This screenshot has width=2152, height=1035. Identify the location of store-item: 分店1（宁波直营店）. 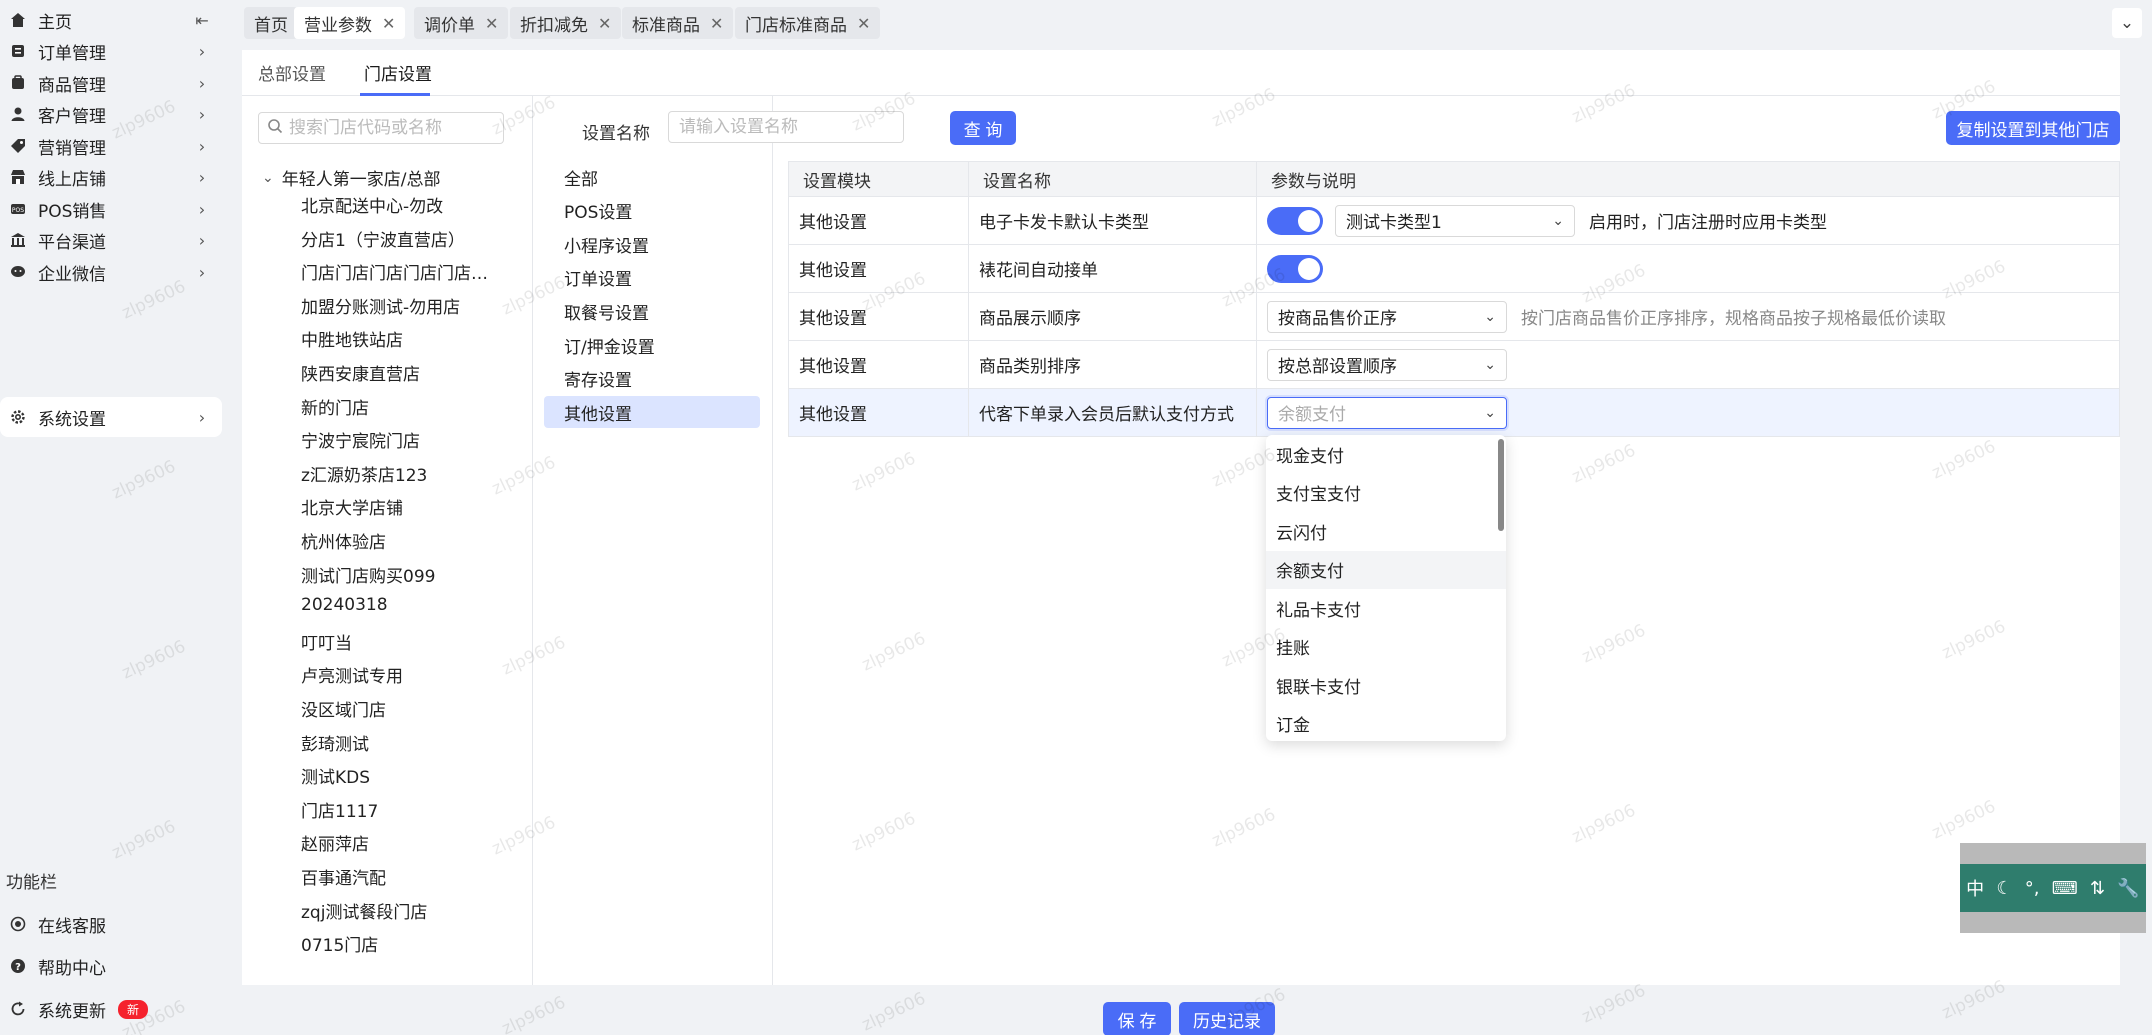
(401, 238).